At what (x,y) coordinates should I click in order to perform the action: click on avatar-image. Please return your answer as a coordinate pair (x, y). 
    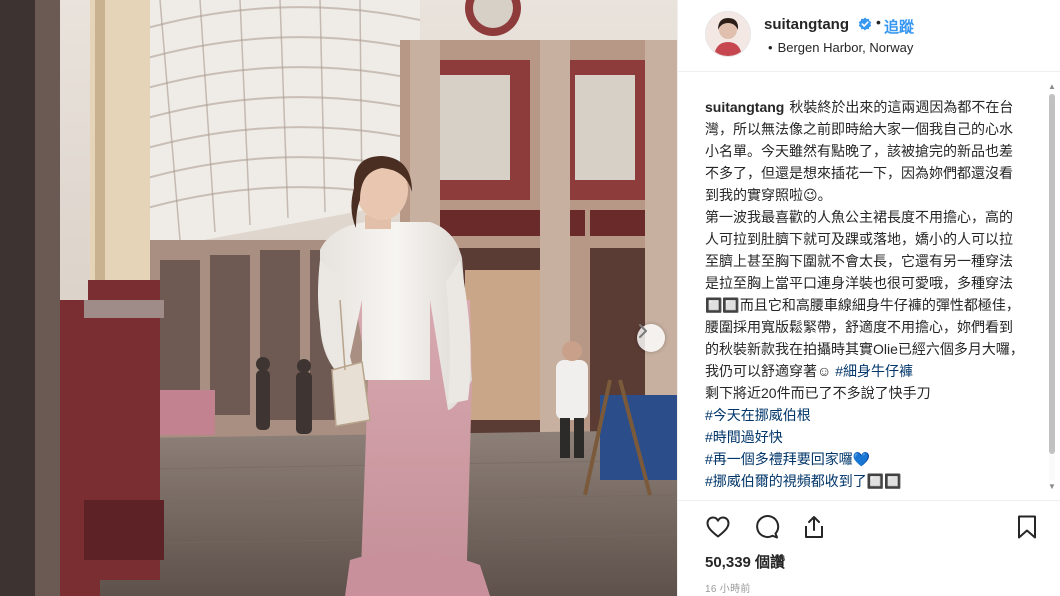
    Looking at the image, I should click on (728, 34).